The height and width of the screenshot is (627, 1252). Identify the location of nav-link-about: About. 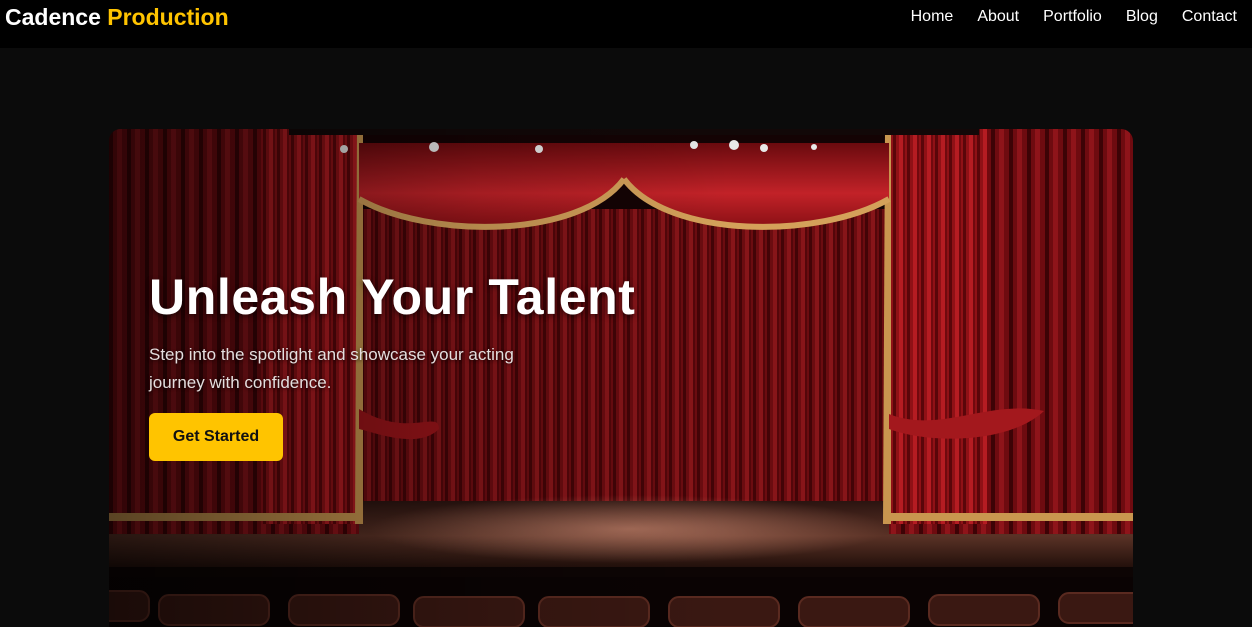
(998, 17).